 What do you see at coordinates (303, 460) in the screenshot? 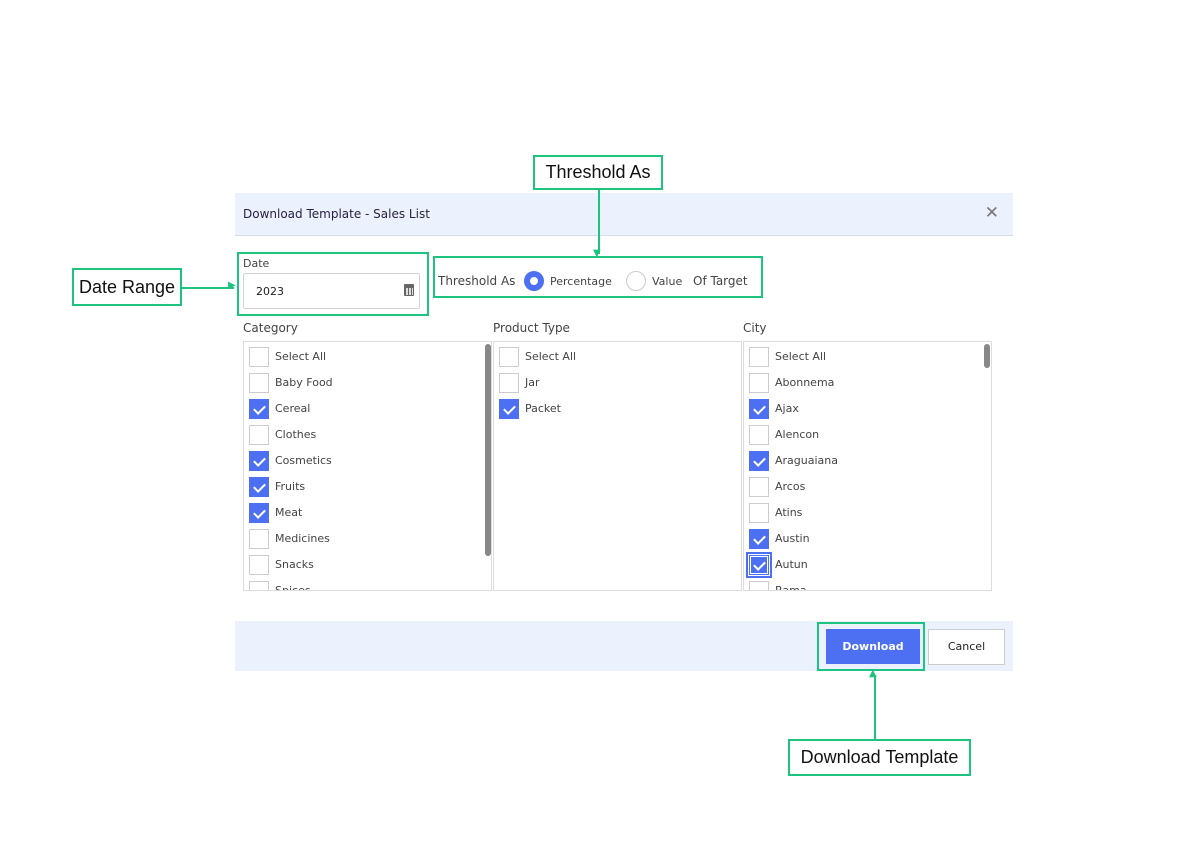
I see `list-item-label: Cosmetics` at bounding box center [303, 460].